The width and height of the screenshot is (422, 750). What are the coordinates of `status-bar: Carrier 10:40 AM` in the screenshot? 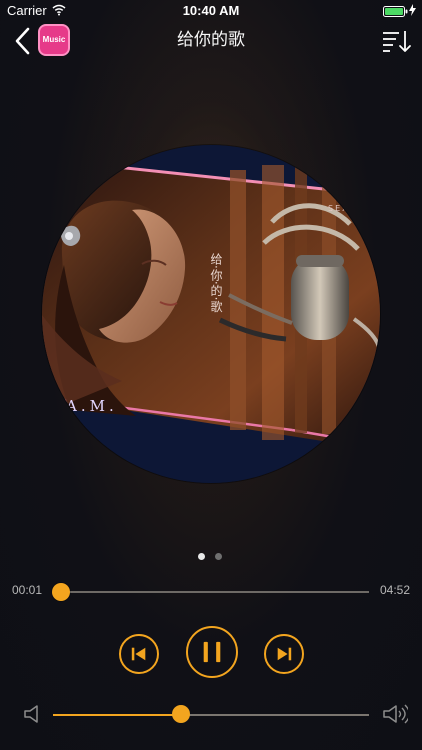 It's located at (211, 11).